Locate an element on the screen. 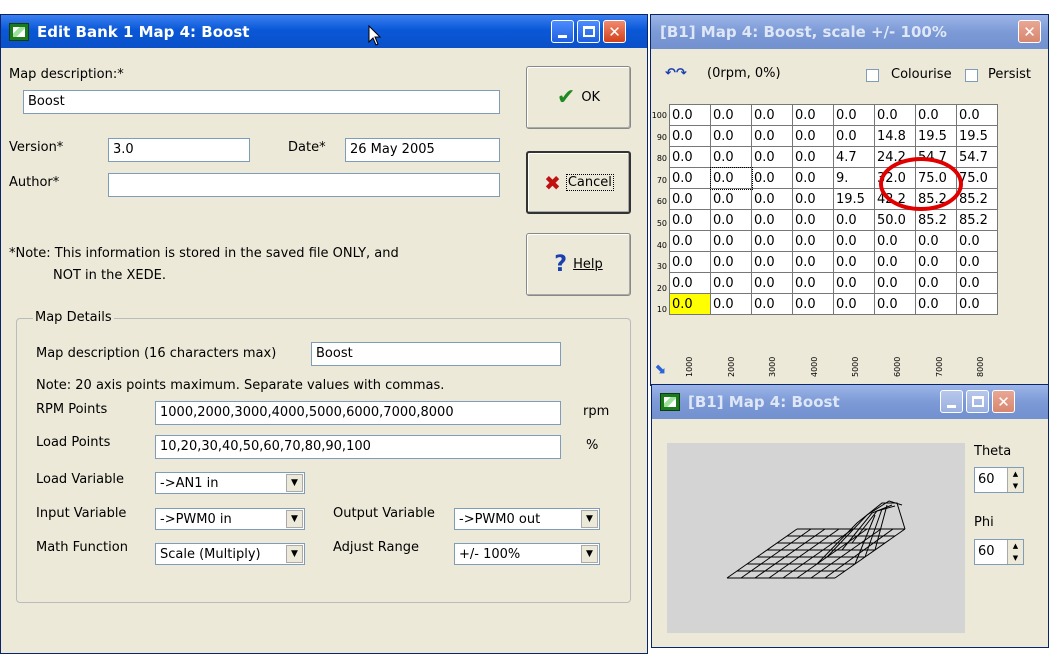  desc16-field: Boost is located at coordinates (436, 354).